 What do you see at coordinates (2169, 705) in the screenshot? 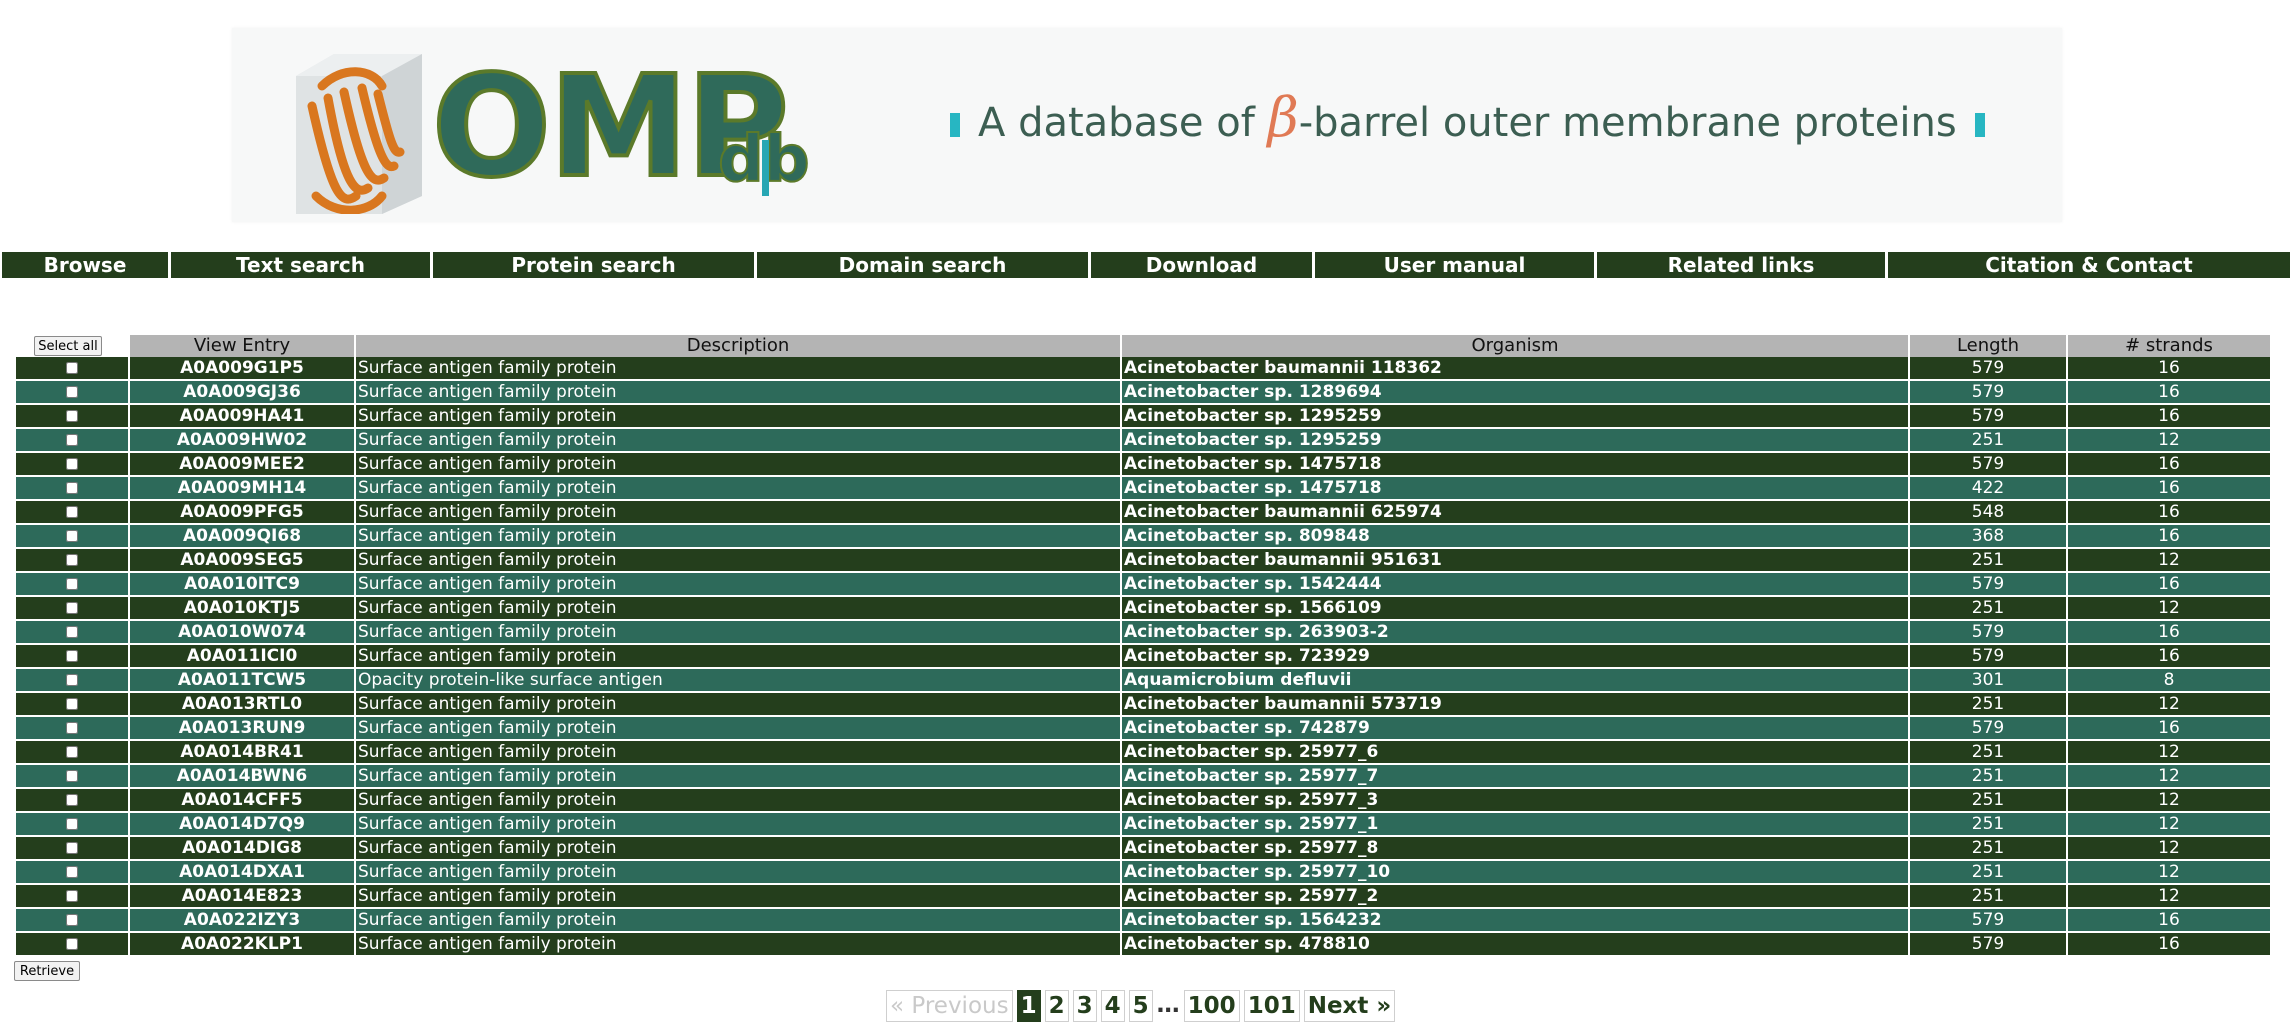
I see `strands-cell: 12` at bounding box center [2169, 705].